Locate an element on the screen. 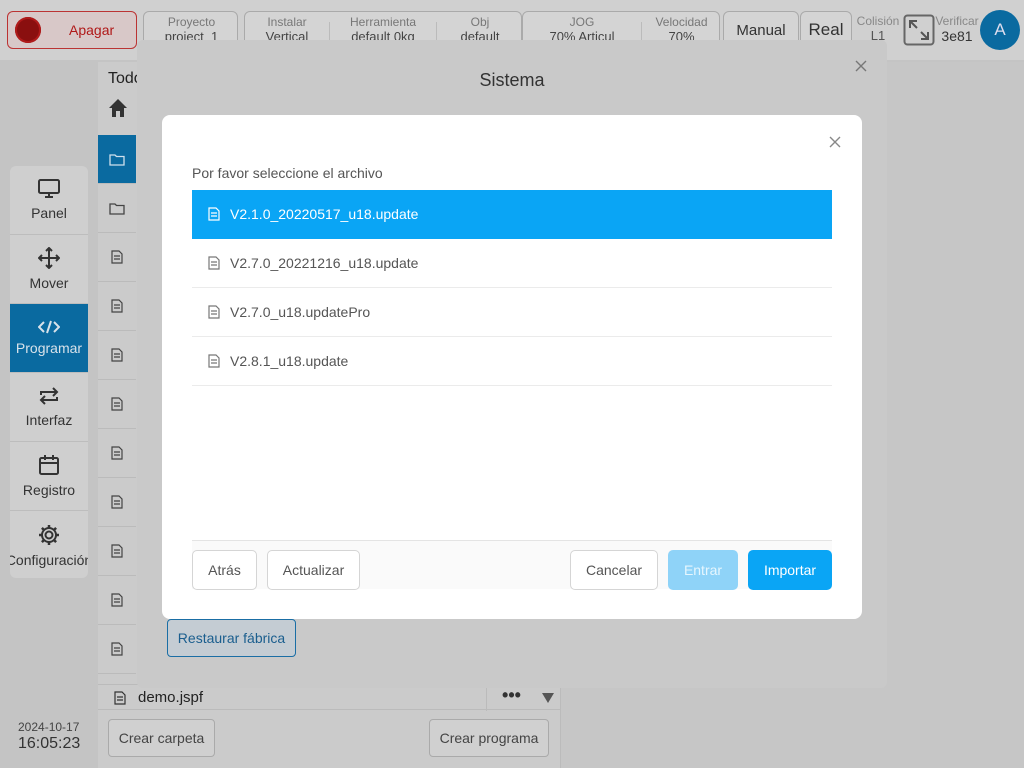  nav-label: Registro is located at coordinates (49, 490).